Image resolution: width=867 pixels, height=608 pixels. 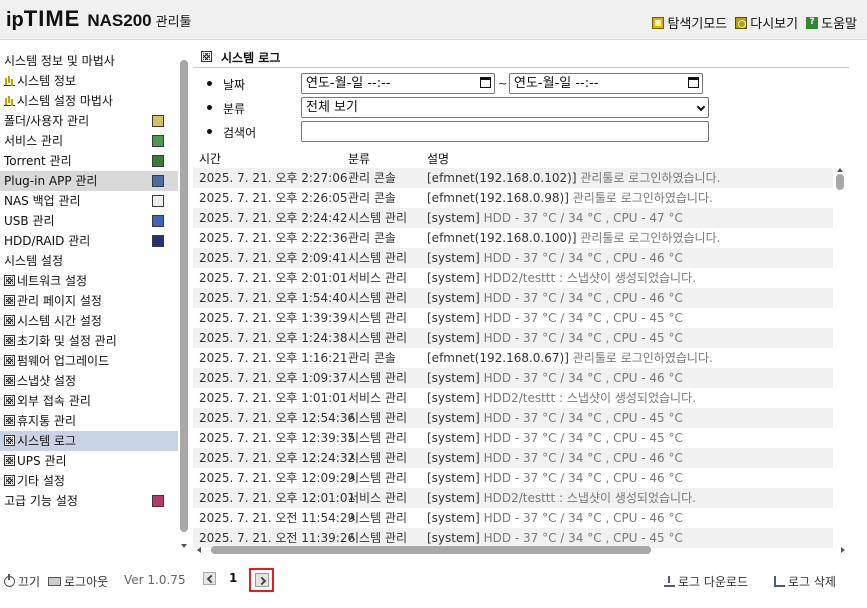 What do you see at coordinates (233, 578) in the screenshot?
I see `current-page-number: 1` at bounding box center [233, 578].